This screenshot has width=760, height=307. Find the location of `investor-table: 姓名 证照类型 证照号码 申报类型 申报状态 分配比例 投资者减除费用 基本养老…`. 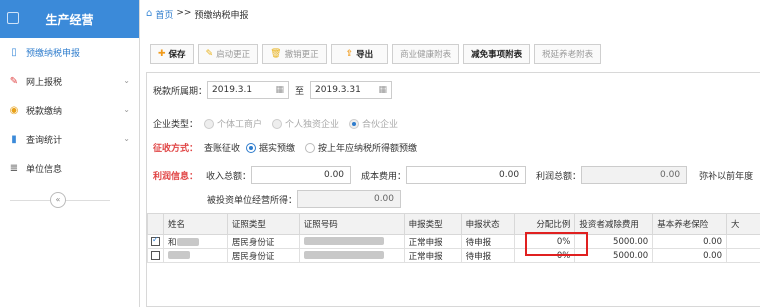

investor-table: 姓名 证照类型 证照号码 申报类型 申报状态 分配比例 投资者减除费用 基本养老… is located at coordinates (453, 238).